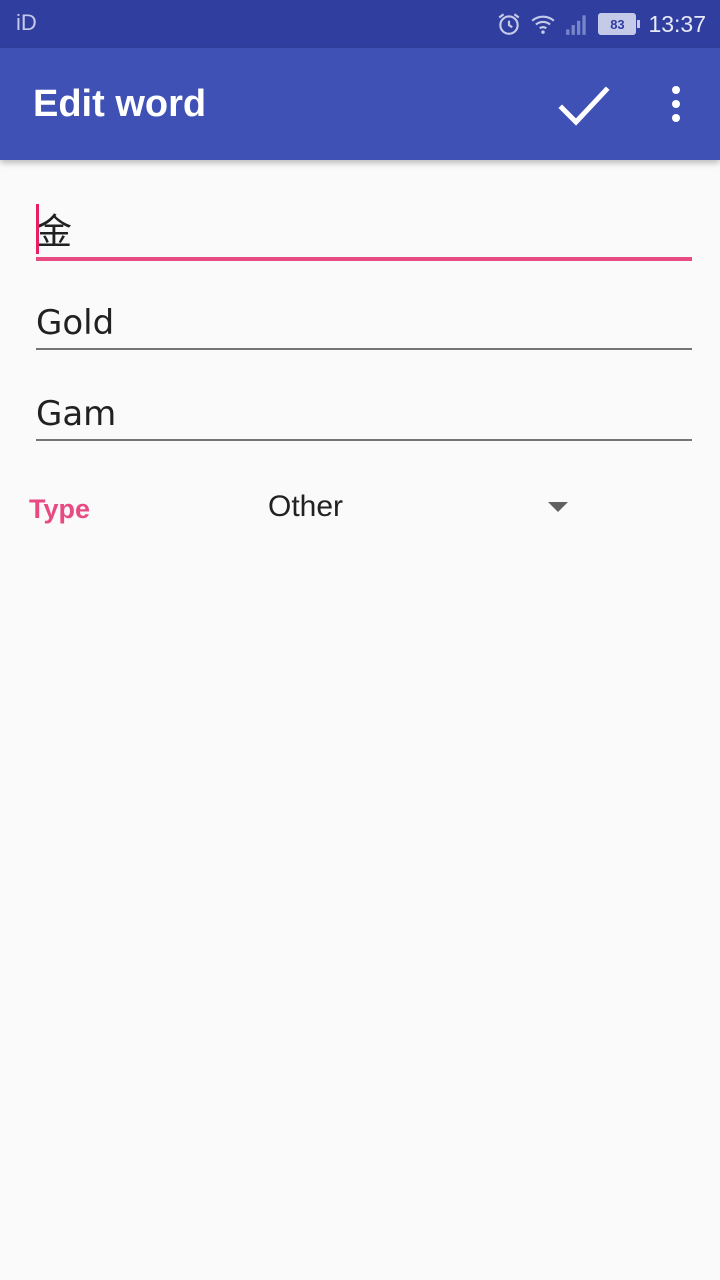  I want to click on type-dropdown: Other, so click(419, 508).